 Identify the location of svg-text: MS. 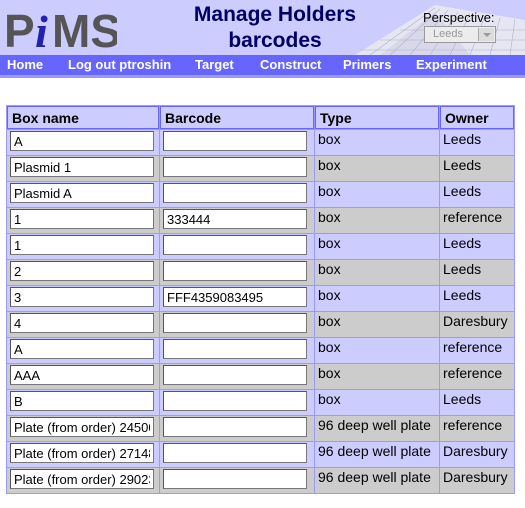
(84, 30).